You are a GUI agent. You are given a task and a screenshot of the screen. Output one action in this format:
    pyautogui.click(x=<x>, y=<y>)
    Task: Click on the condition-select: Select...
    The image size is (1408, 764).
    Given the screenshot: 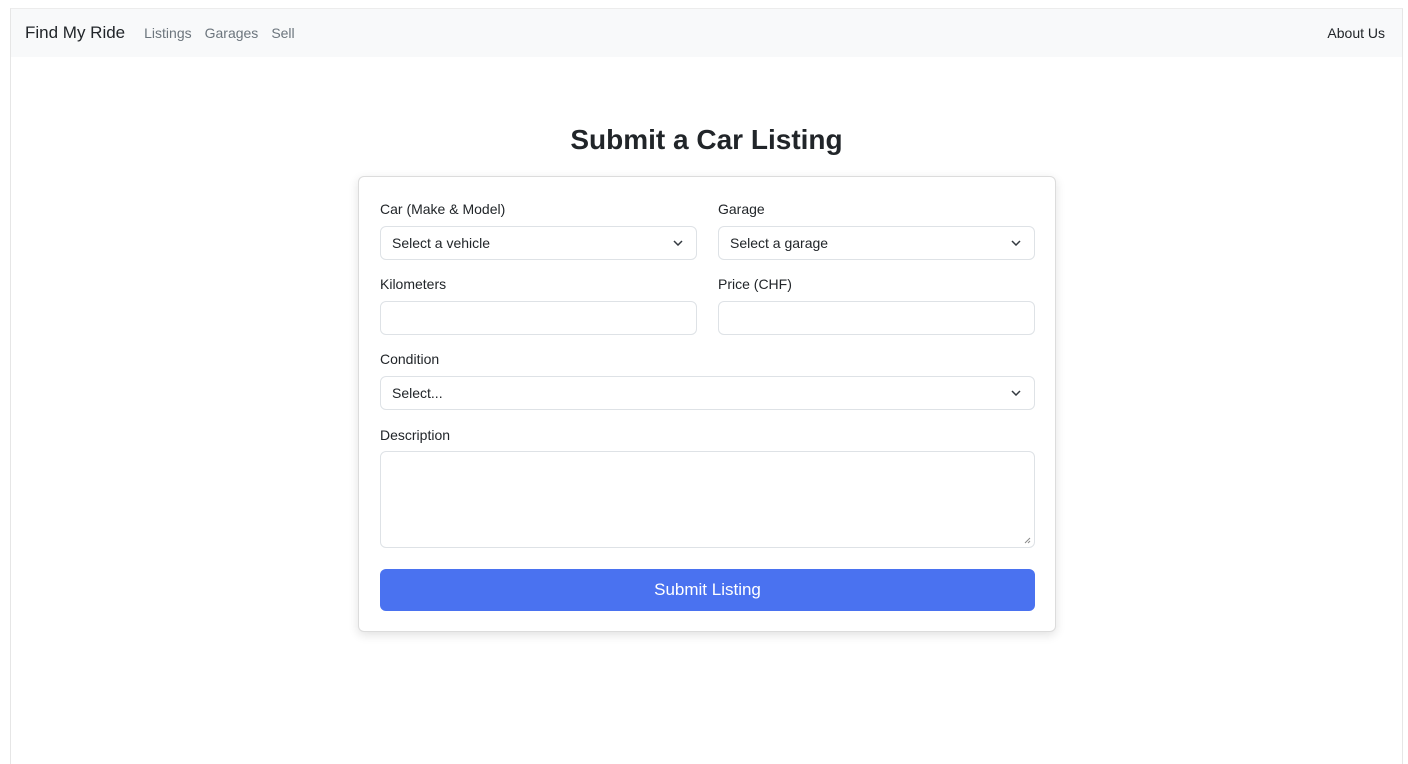 What is the action you would take?
    pyautogui.click(x=707, y=393)
    